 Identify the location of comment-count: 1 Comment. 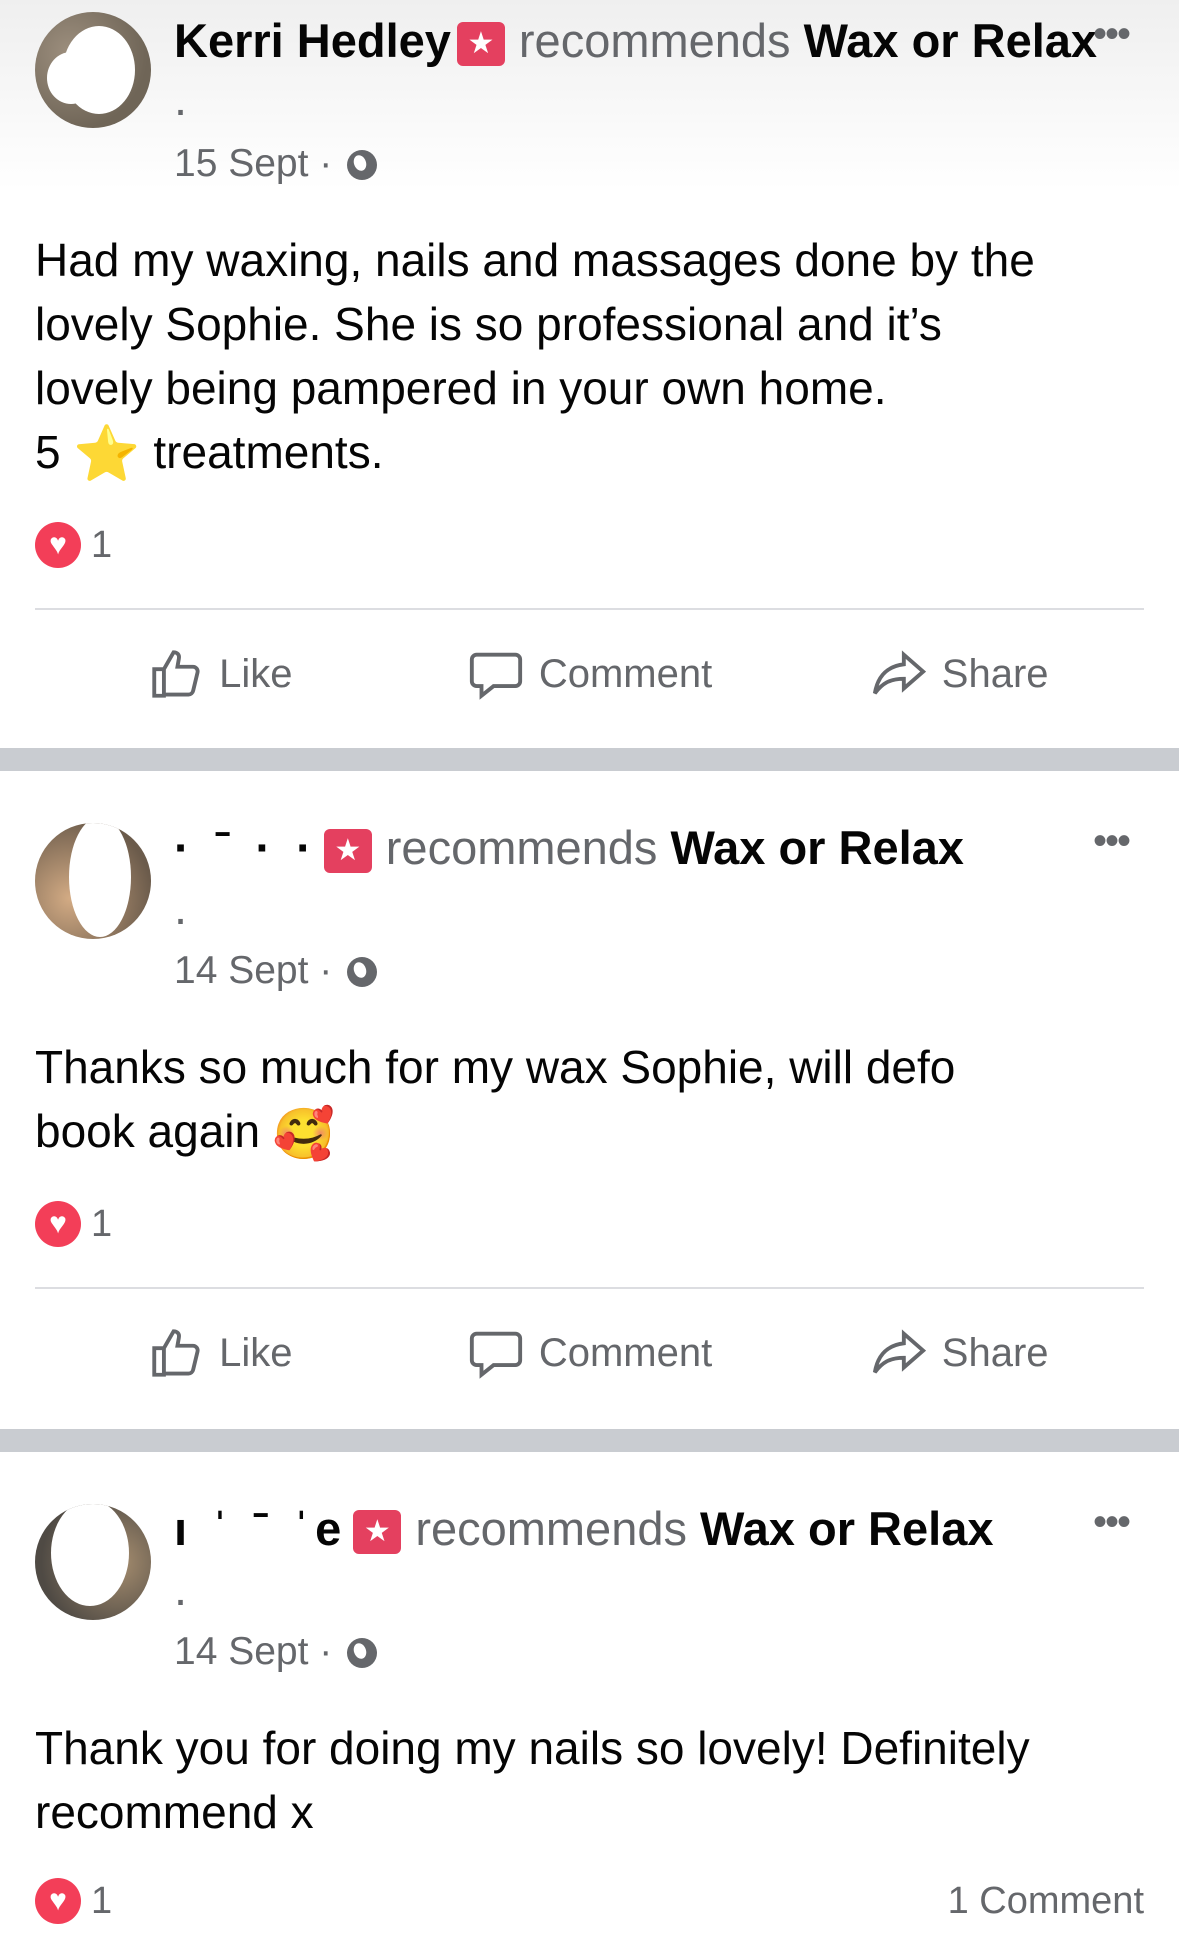
(1046, 1901).